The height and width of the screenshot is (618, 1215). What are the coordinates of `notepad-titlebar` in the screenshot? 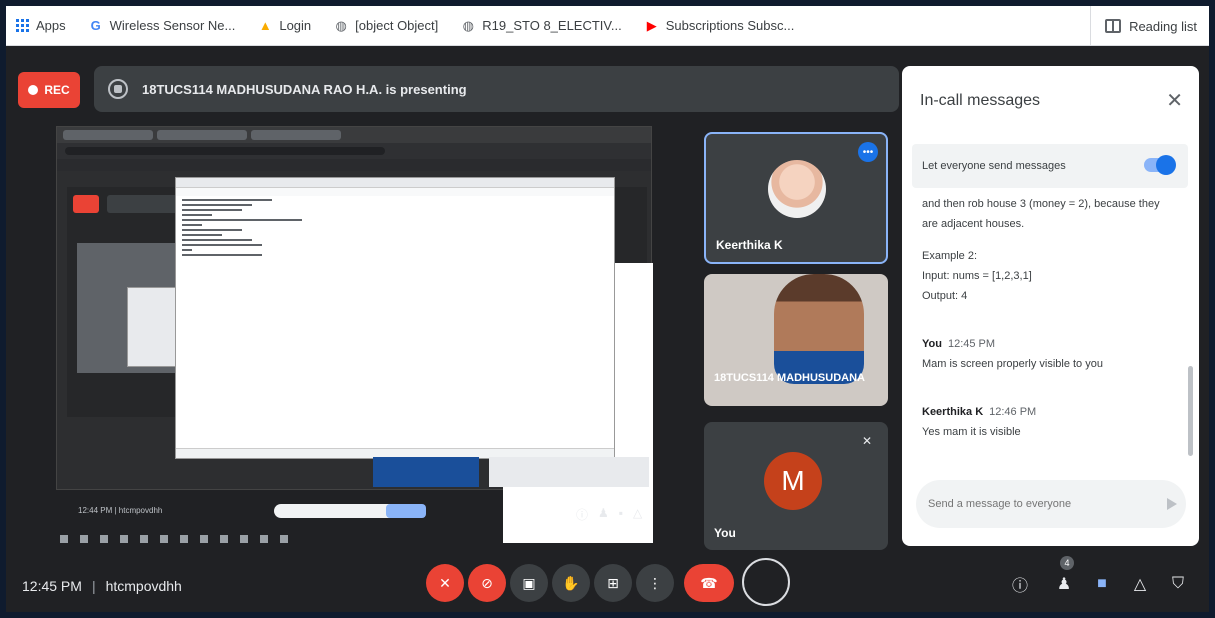 It's located at (395, 183).